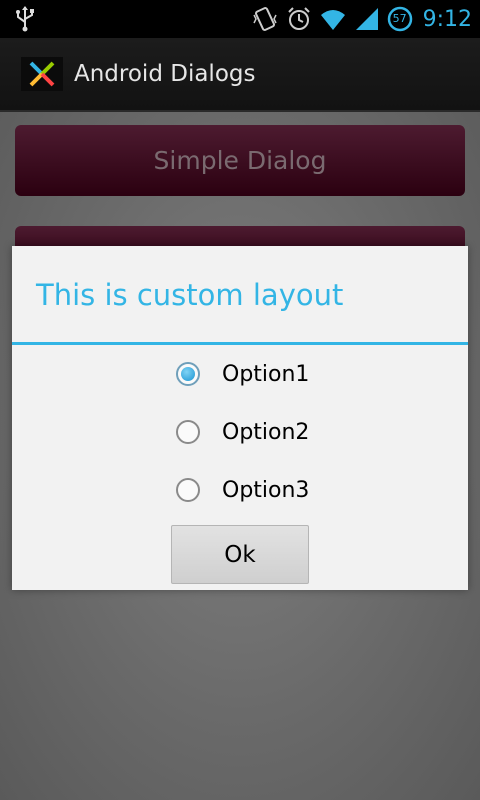 This screenshot has width=480, height=800. I want to click on clock: 9:12, so click(447, 19).